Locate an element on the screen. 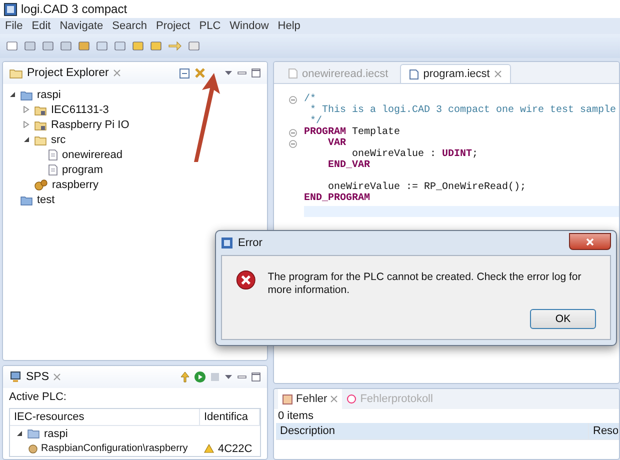  forward-arrow-icon is located at coordinates (175, 46).